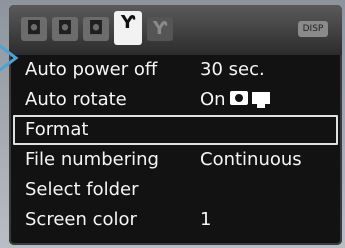  What do you see at coordinates (175, 190) in the screenshot?
I see `menu-item-select-folder: Select folder` at bounding box center [175, 190].